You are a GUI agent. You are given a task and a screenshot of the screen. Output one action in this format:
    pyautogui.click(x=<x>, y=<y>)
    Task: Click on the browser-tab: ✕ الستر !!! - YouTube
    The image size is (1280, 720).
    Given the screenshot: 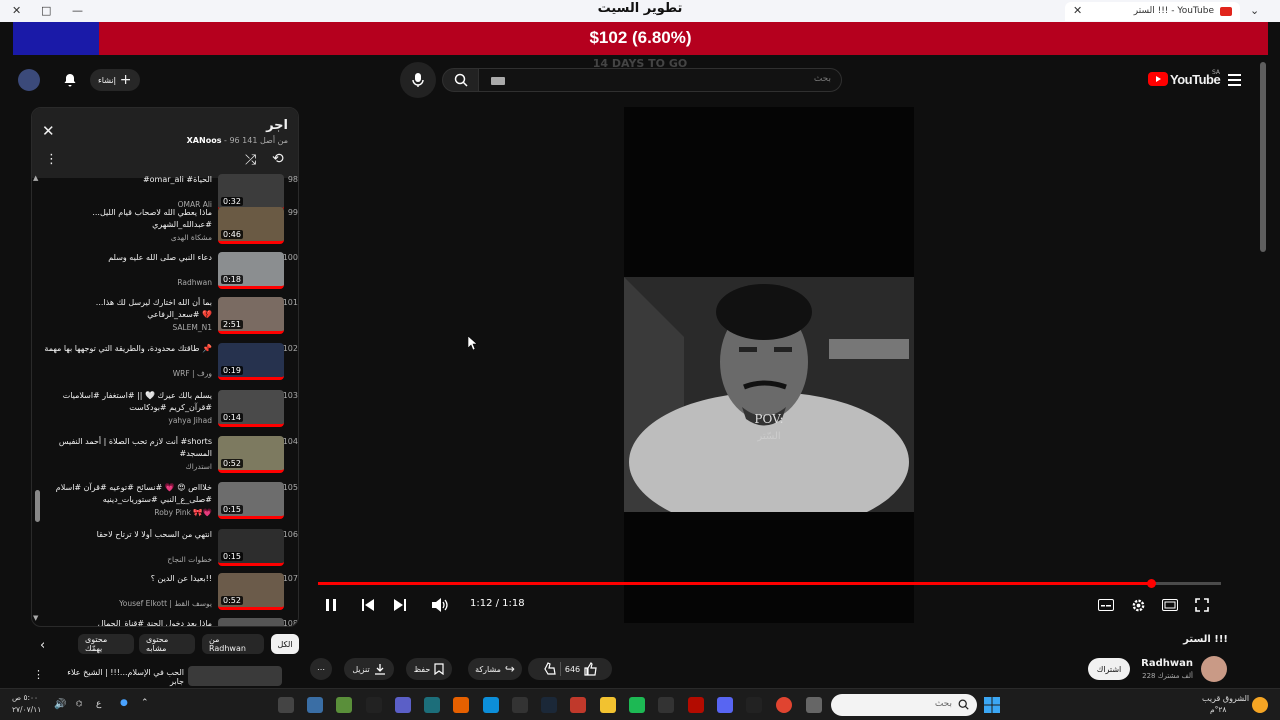 What is the action you would take?
    pyautogui.click(x=1152, y=11)
    